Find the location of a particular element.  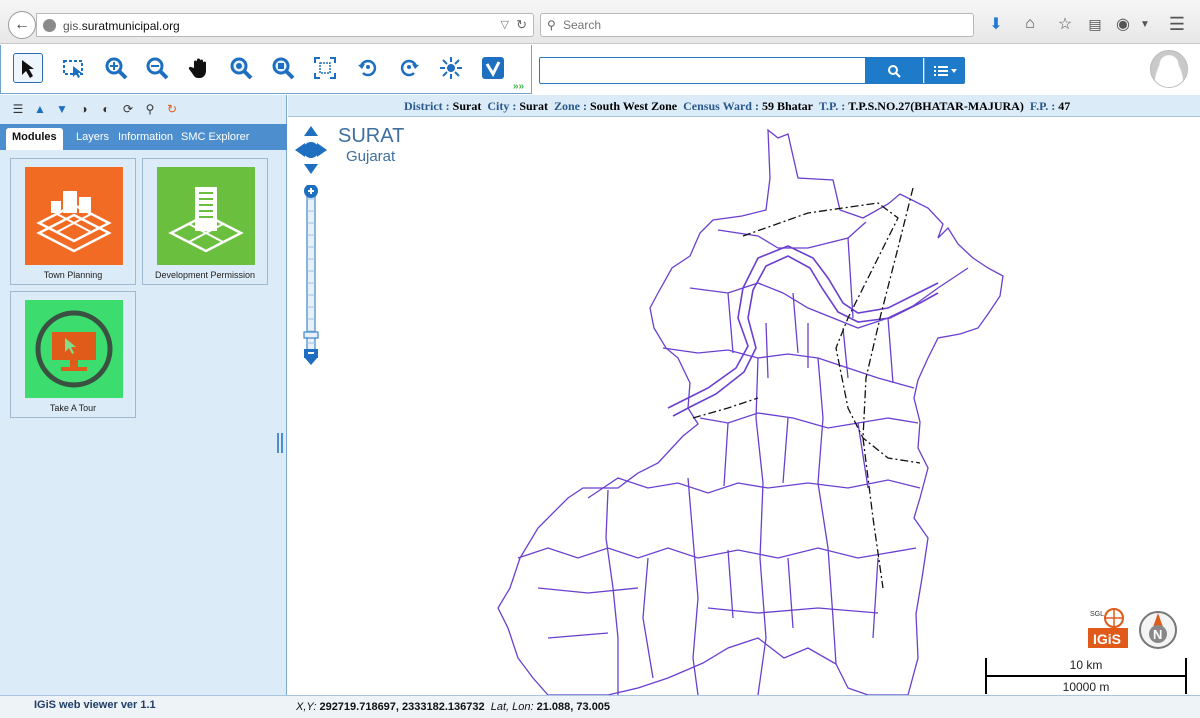

search-icon: ⚲ is located at coordinates (551, 25).